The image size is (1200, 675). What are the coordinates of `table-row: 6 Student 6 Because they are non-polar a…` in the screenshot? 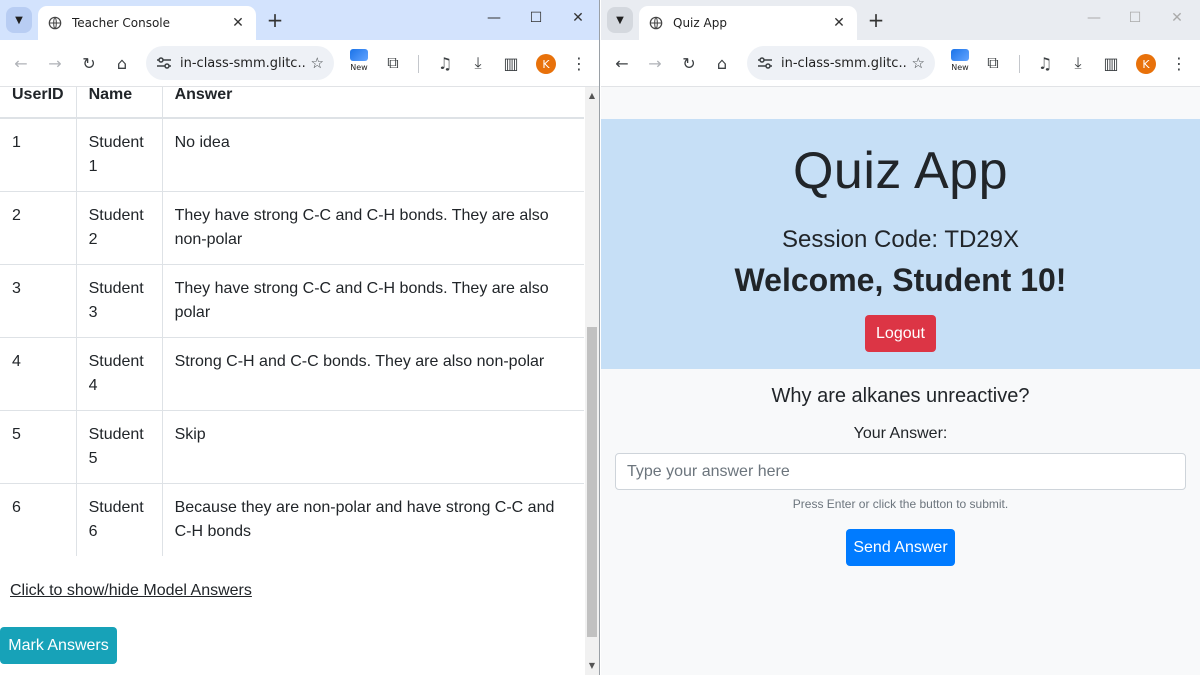 It's located at (292, 519).